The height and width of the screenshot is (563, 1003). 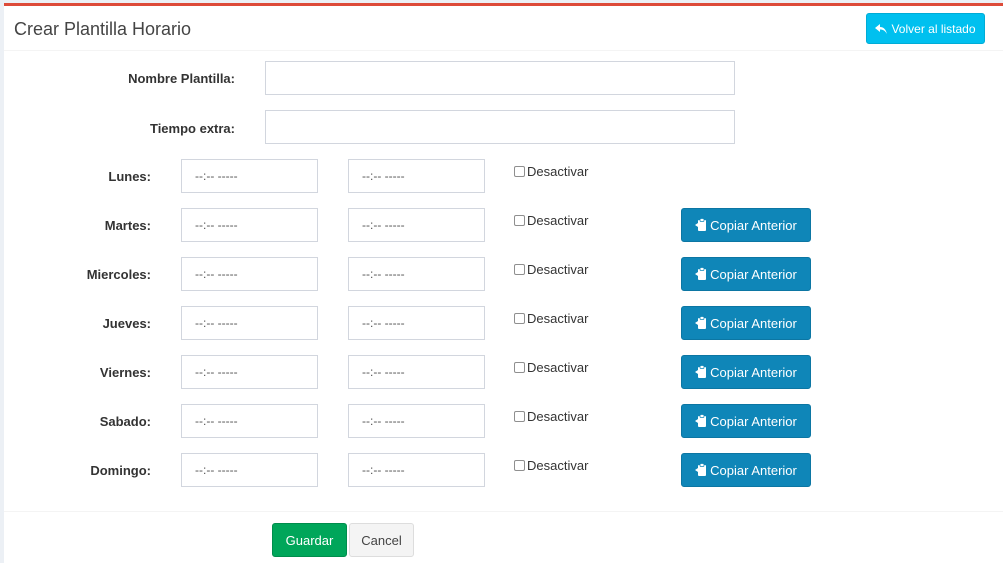 What do you see at coordinates (125, 421) in the screenshot?
I see `day-label-sabado: Sabado:` at bounding box center [125, 421].